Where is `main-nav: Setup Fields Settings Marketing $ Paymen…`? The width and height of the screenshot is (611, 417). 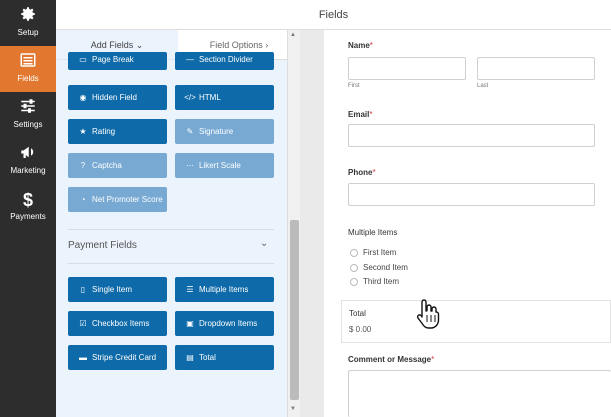 main-nav: Setup Fields Settings Marketing $ Paymen… is located at coordinates (28, 208).